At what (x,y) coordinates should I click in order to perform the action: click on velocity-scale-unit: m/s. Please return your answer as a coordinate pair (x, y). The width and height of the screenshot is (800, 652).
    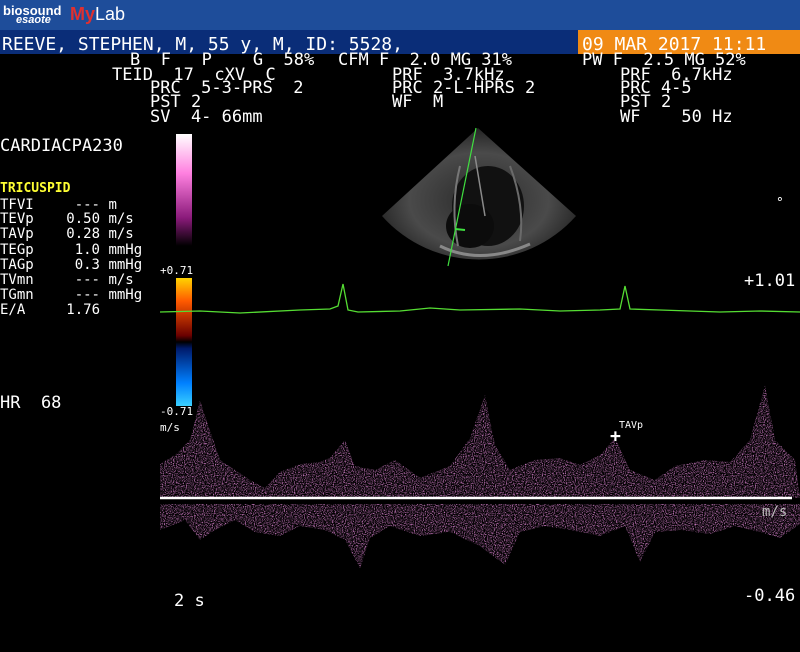
    Looking at the image, I should click on (775, 512).